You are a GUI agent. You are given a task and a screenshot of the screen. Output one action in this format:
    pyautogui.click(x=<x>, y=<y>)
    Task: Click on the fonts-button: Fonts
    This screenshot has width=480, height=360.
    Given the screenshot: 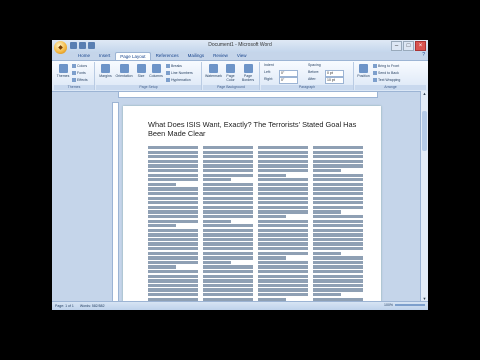 What is the action you would take?
    pyautogui.click(x=79, y=73)
    